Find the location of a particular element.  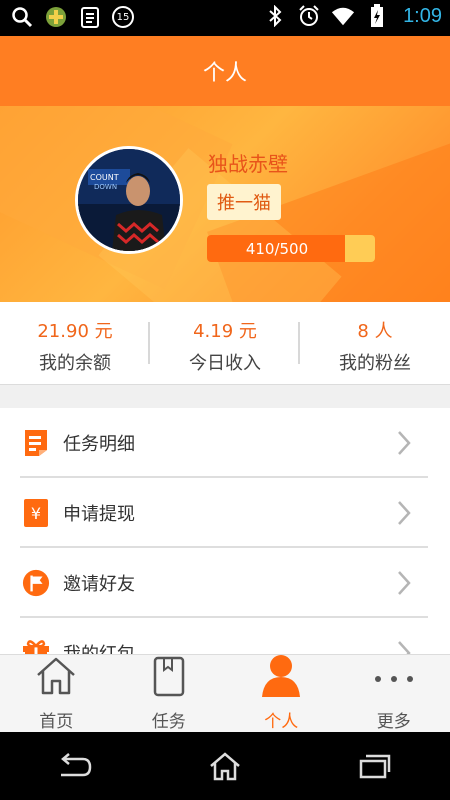

book-icon is located at coordinates (169, 678).